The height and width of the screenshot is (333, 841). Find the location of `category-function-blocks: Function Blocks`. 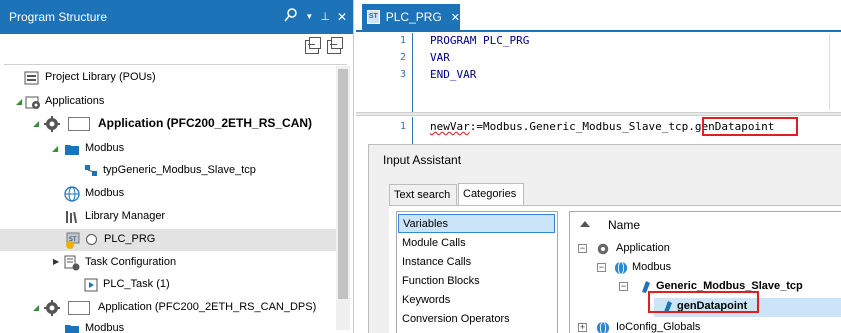

category-function-blocks: Function Blocks is located at coordinates (476, 281).